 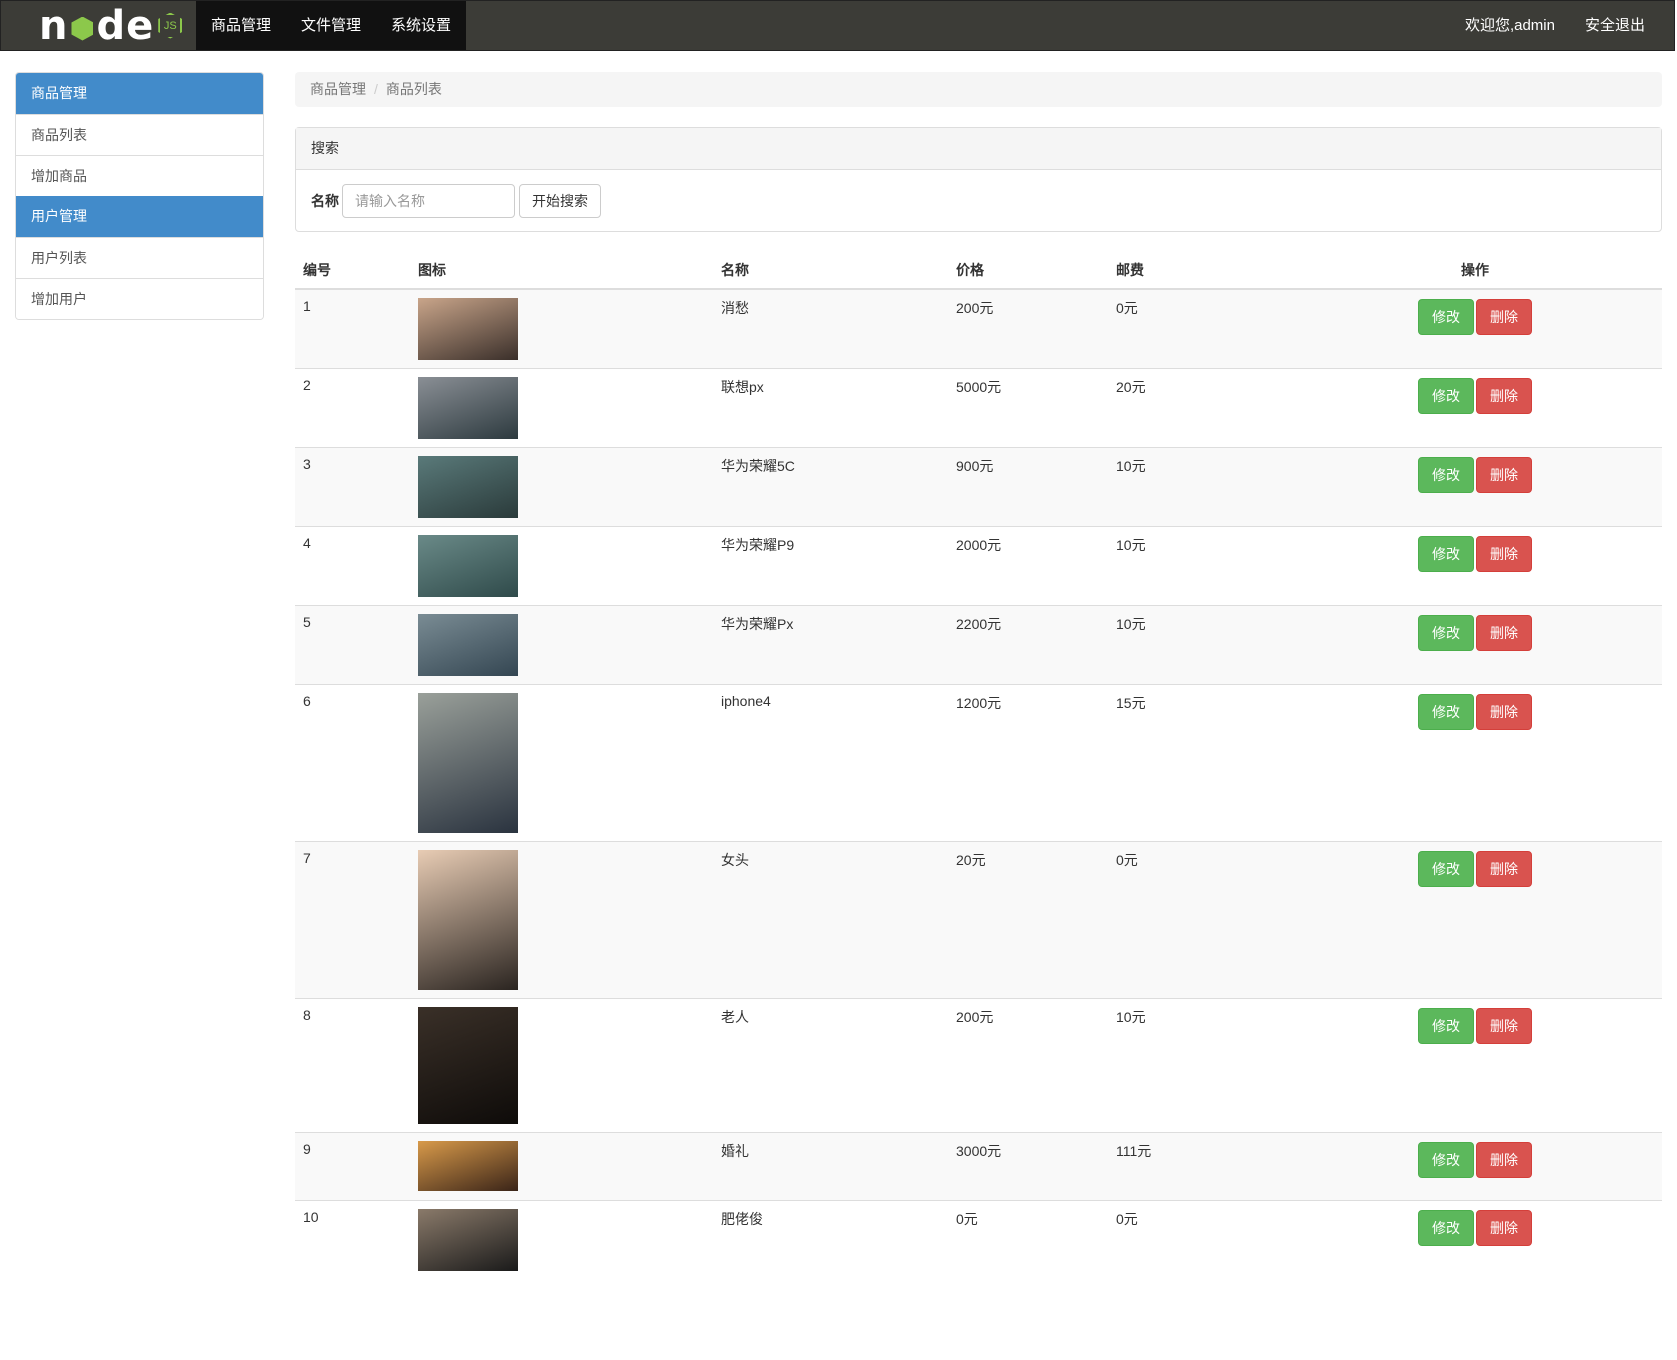 I want to click on table-row: 6 iphone4 1200元 15元 修改 删除, so click(x=978, y=763).